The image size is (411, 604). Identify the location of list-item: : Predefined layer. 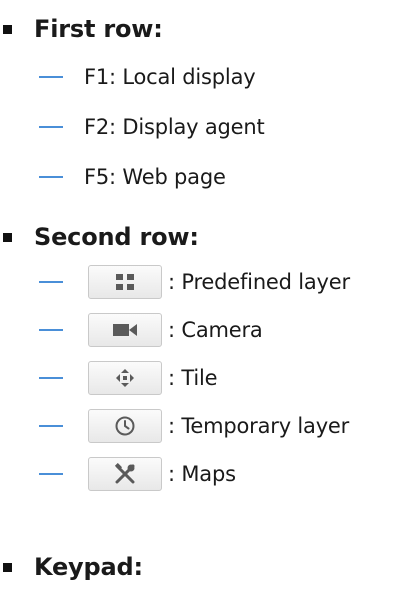
(175, 282).